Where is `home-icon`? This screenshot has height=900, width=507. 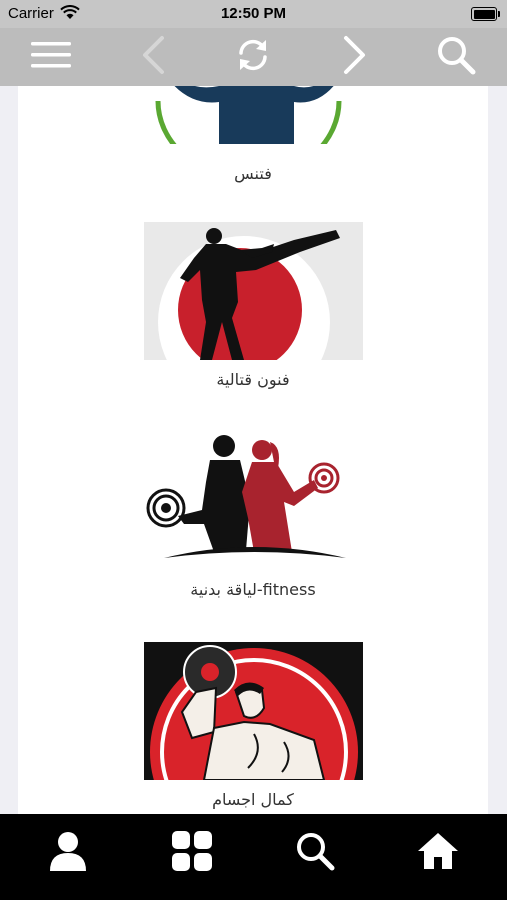
home-icon is located at coordinates (438, 853).